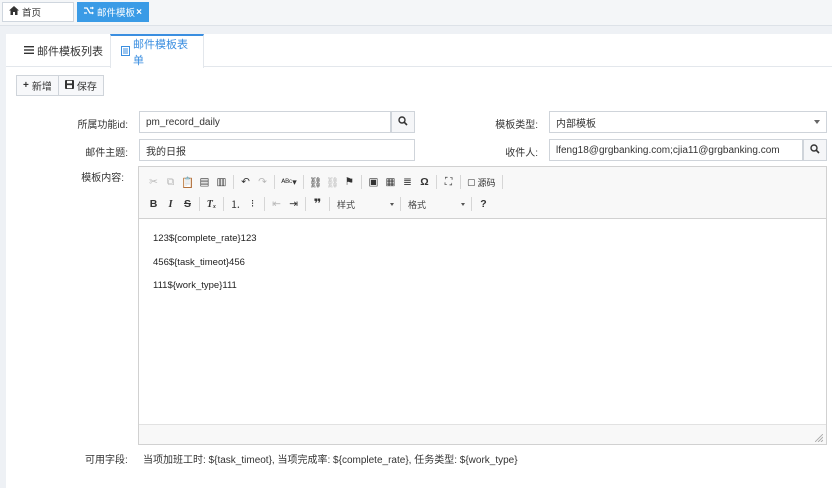  What do you see at coordinates (26, 85) in the screenshot?
I see `plus-icon: +` at bounding box center [26, 85].